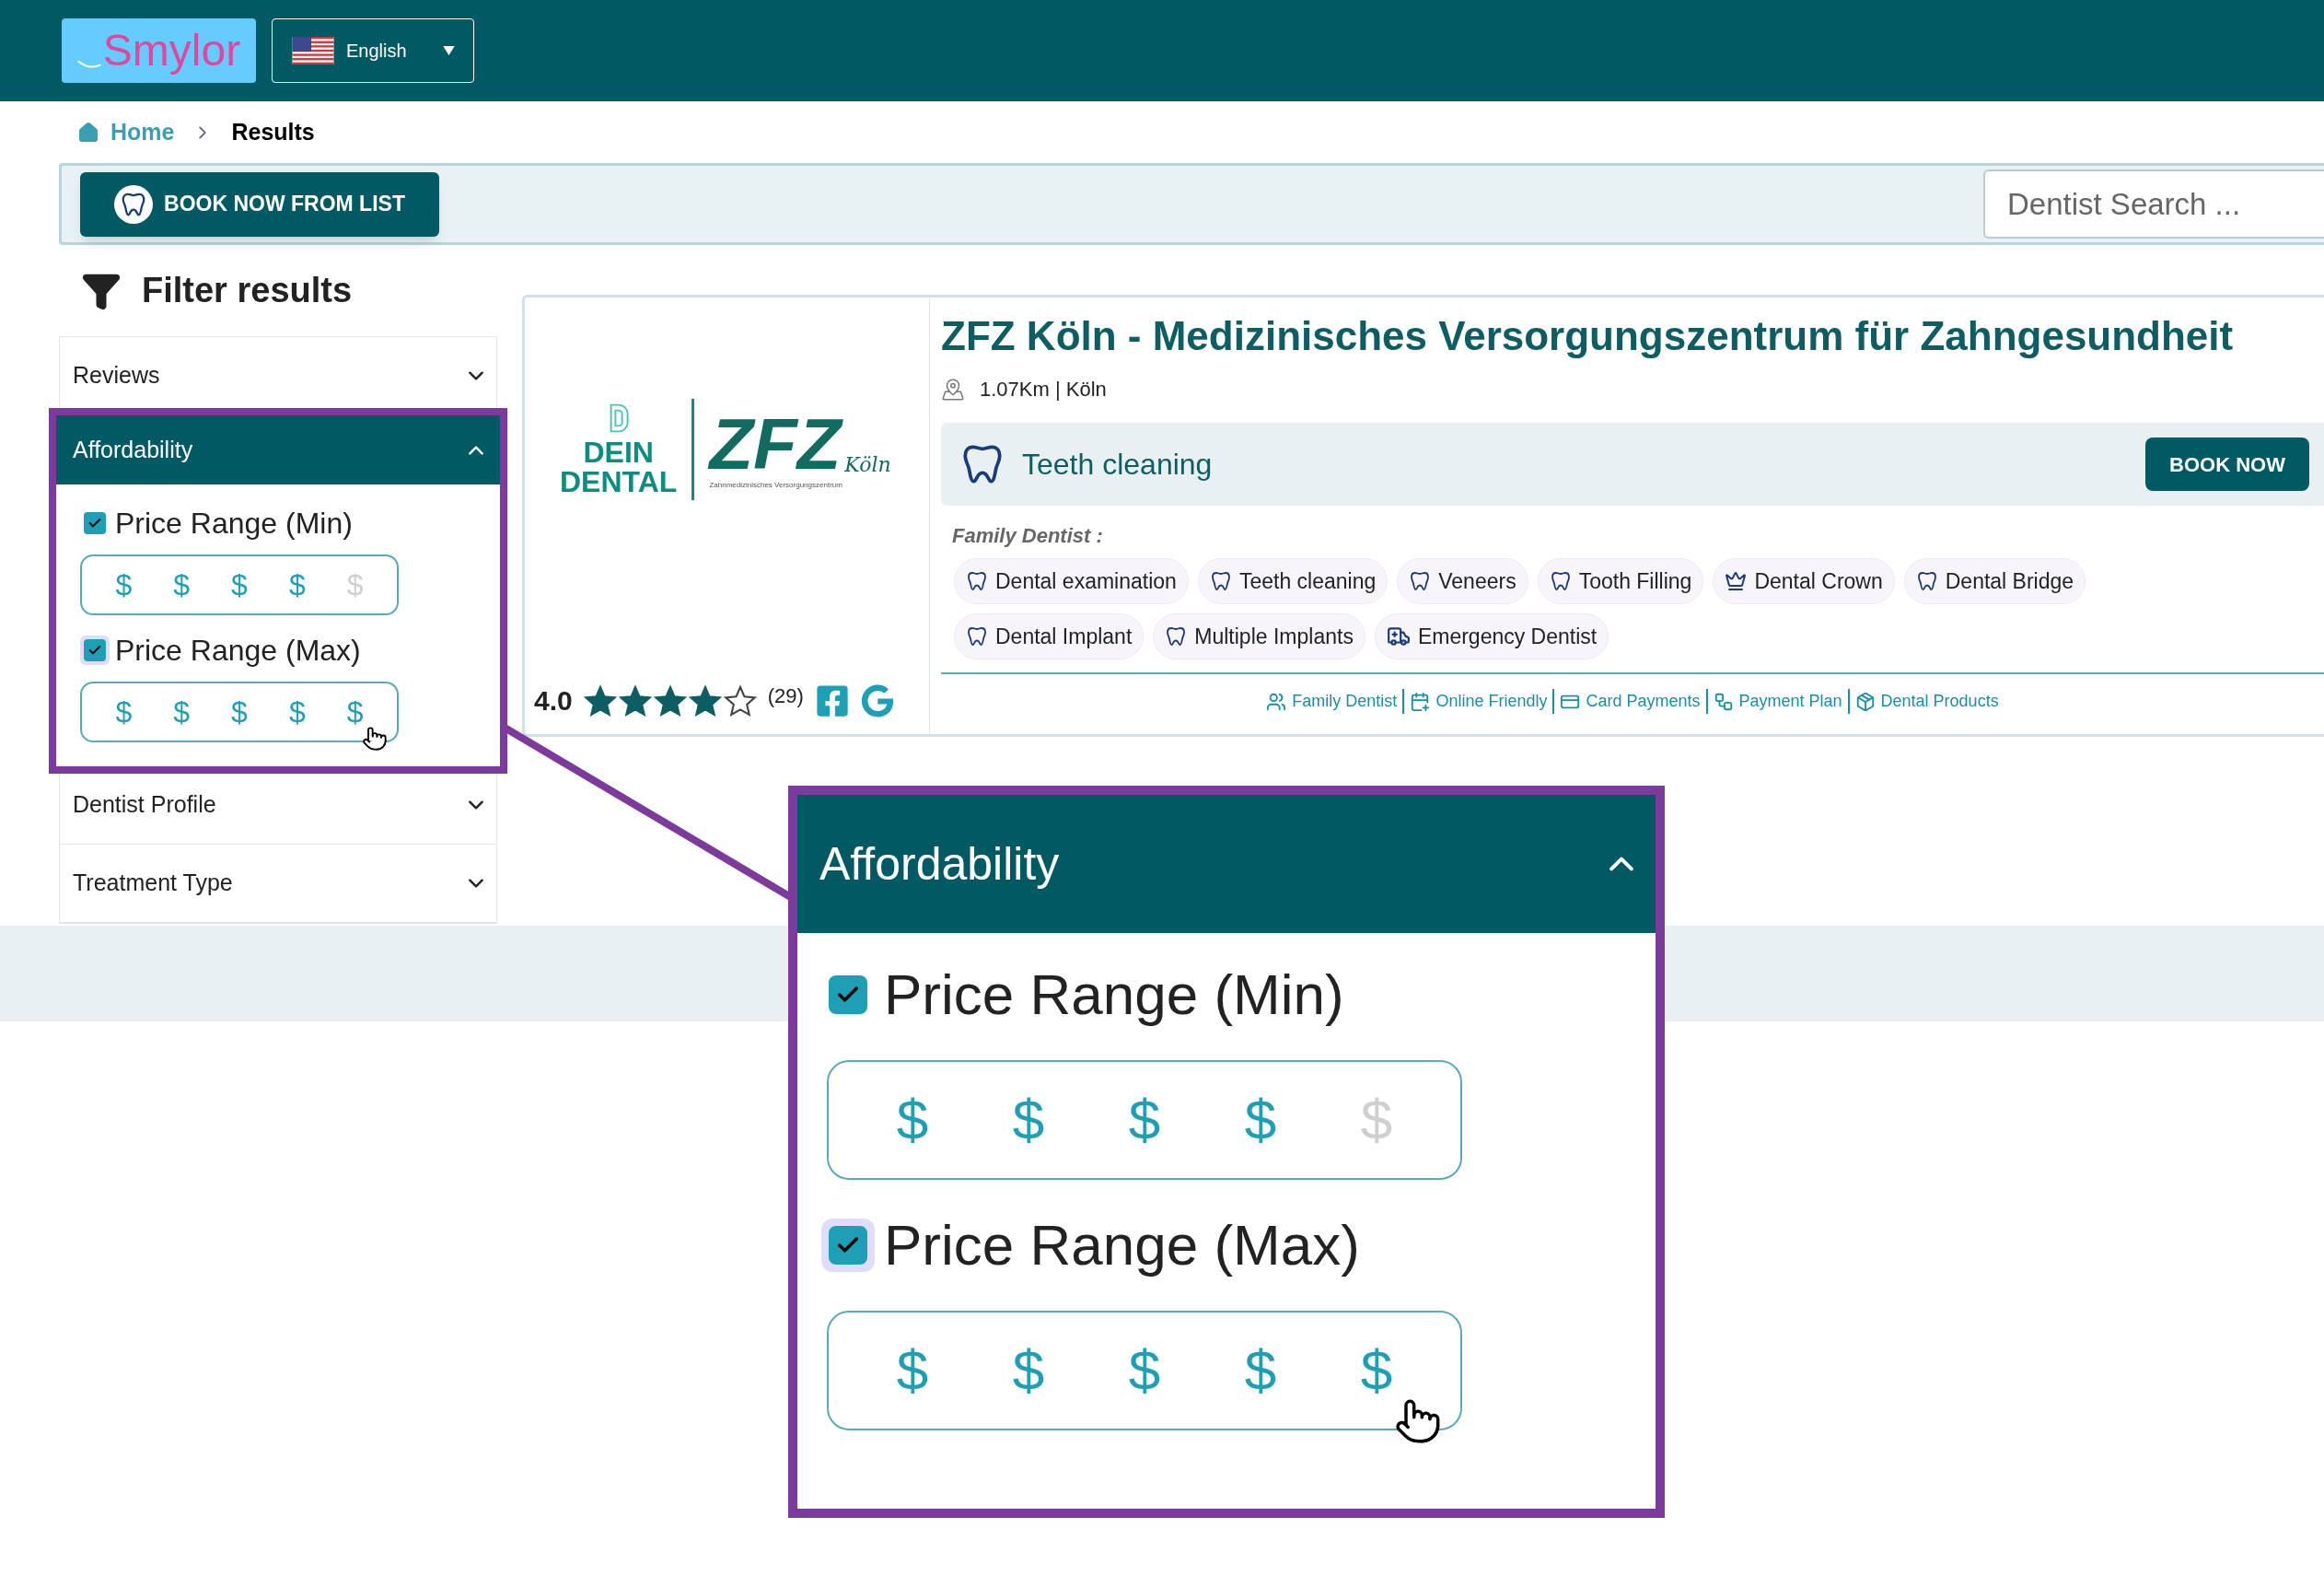 This screenshot has width=2324, height=1575. What do you see at coordinates (1620, 581) in the screenshot?
I see `treatment-chip: Tooth Filling` at bounding box center [1620, 581].